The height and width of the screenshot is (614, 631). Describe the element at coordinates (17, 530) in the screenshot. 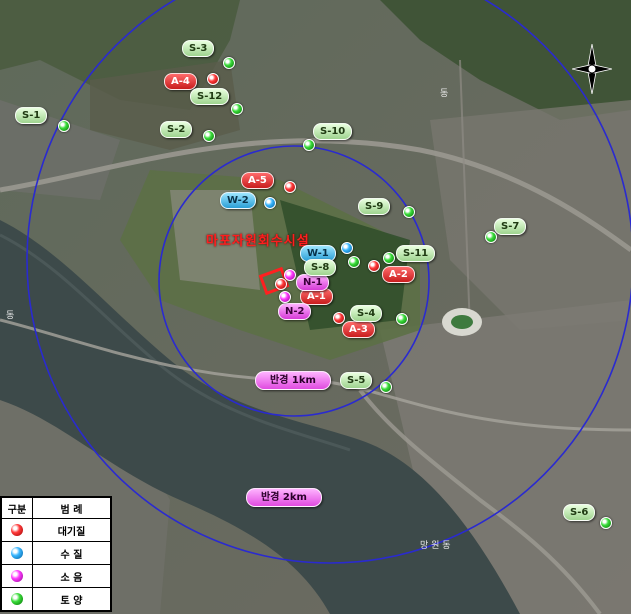

I see `air-legend-icon` at that location.